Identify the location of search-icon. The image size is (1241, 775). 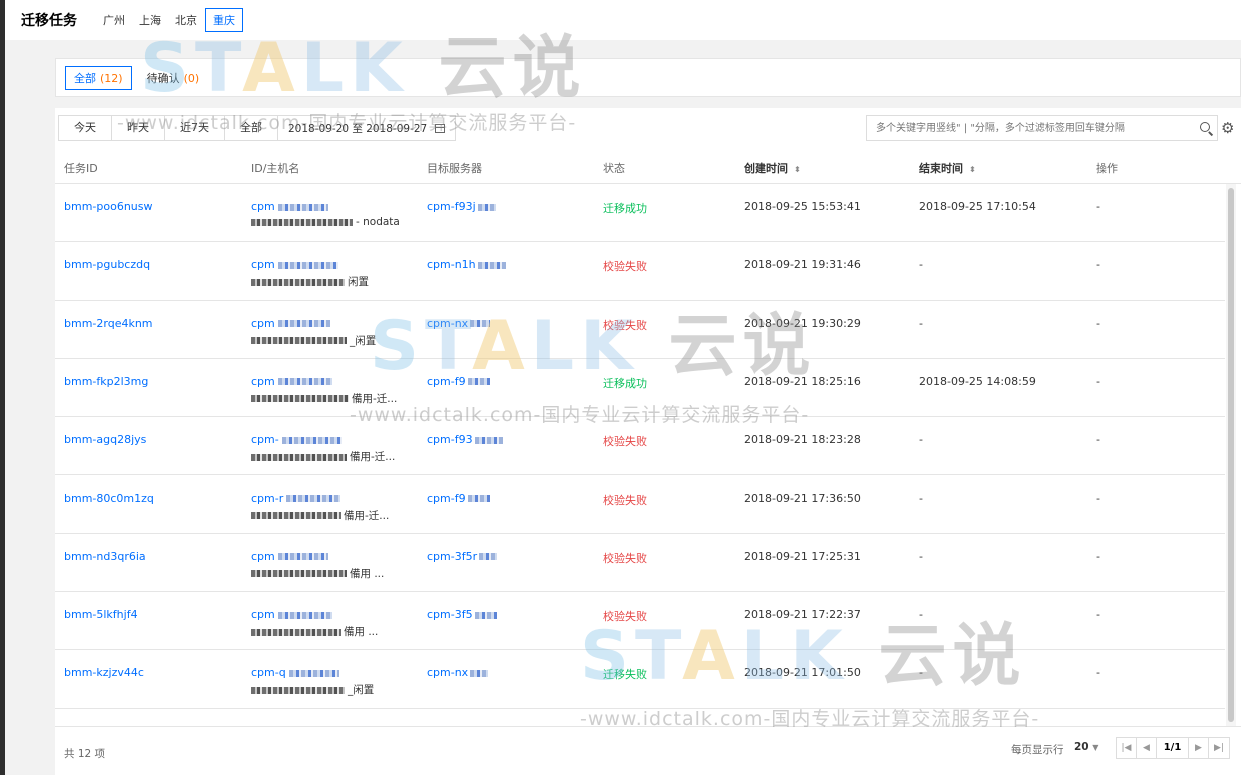
(1206, 128).